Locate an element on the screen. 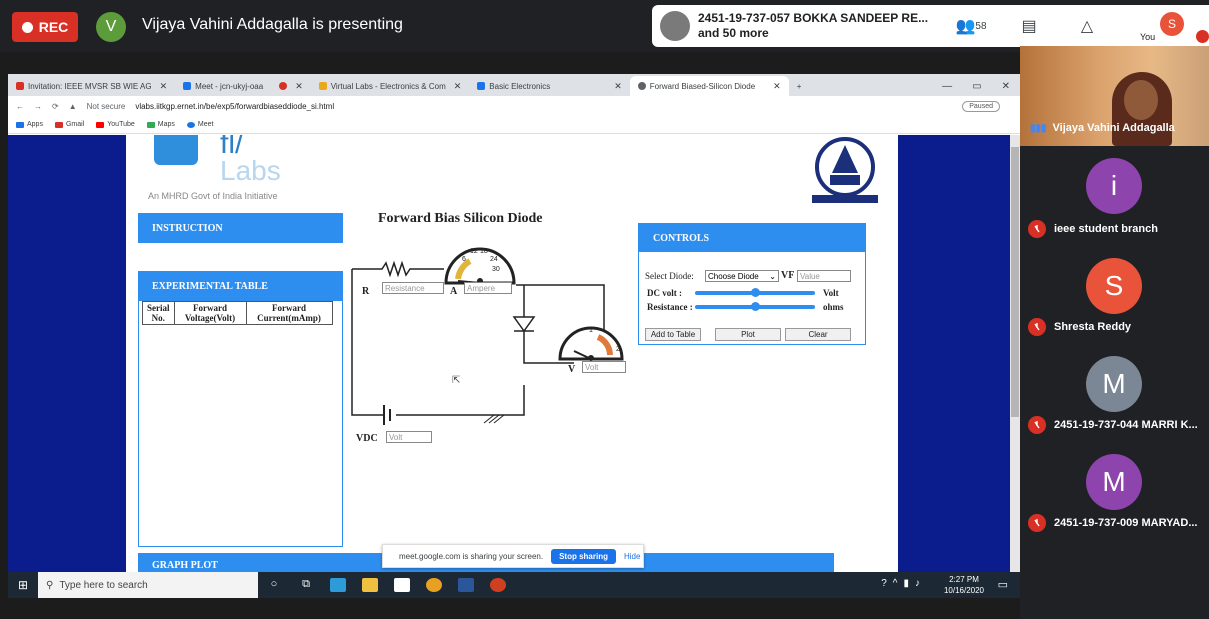 This screenshot has height=619, width=1209. participant-avatar: S is located at coordinates (1114, 286).